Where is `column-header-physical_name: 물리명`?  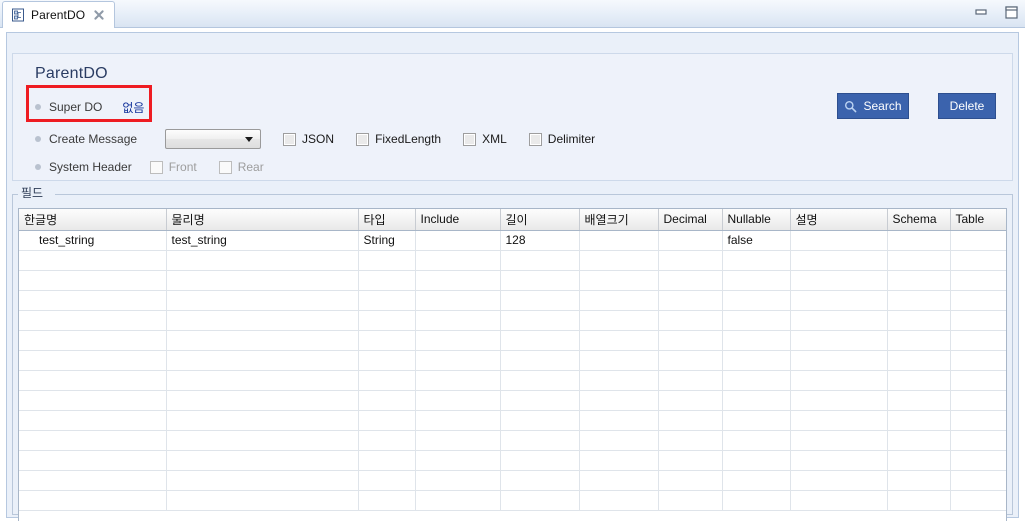 column-header-physical_name: 물리명 is located at coordinates (262, 220).